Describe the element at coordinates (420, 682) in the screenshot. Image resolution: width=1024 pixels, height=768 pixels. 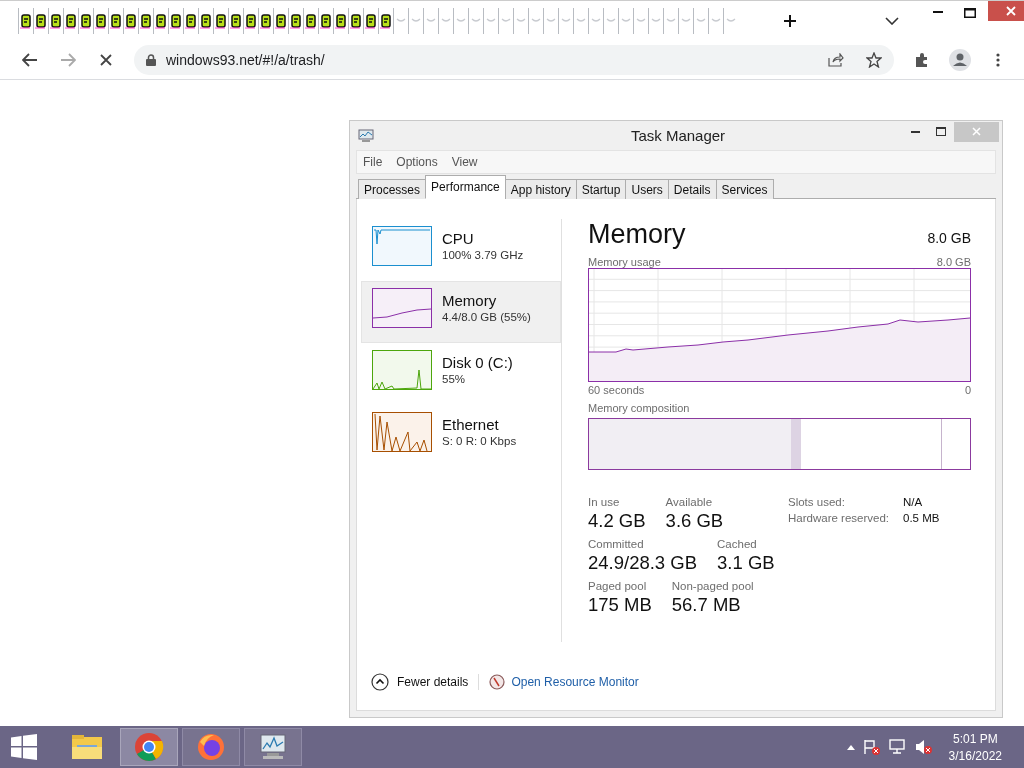
I see `fewer-details-button: Fewer details` at that location.